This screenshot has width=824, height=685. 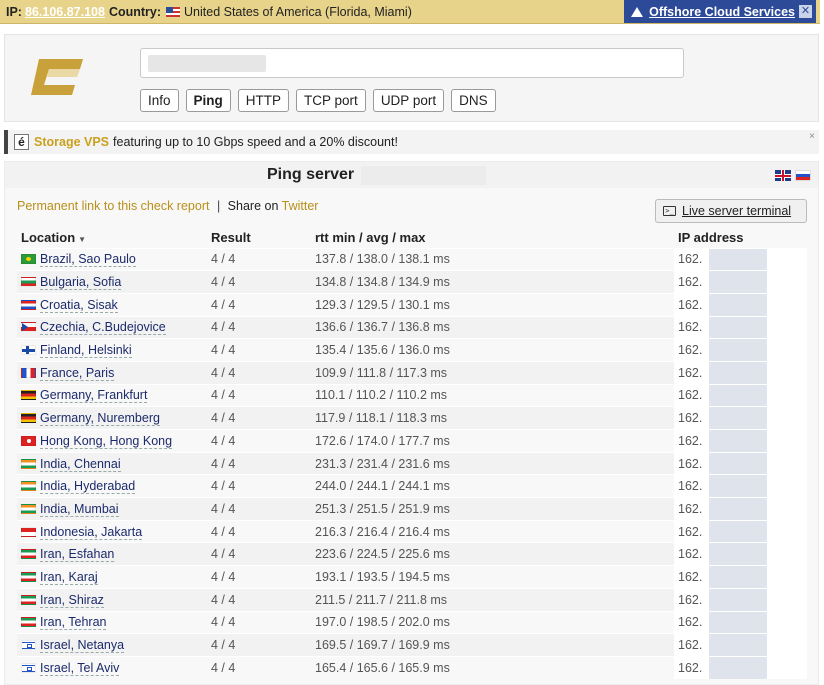 I want to click on location-cell: Germany, Nuremberg, so click(x=112, y=418).